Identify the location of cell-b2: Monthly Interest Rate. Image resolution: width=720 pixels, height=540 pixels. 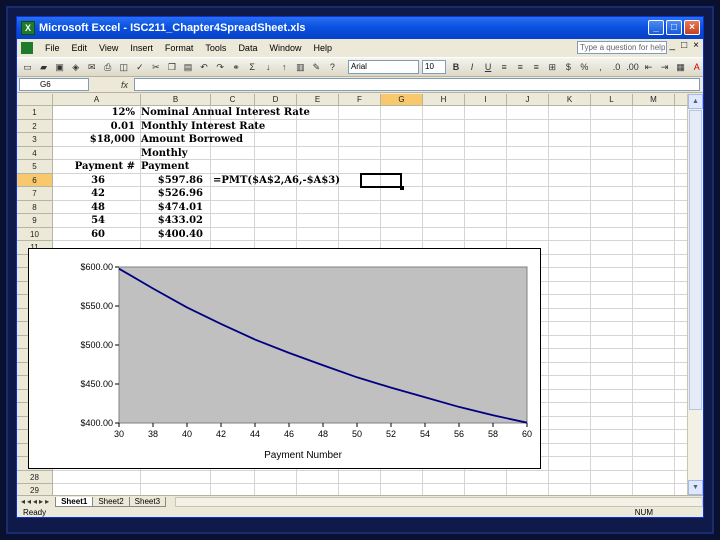
(203, 127).